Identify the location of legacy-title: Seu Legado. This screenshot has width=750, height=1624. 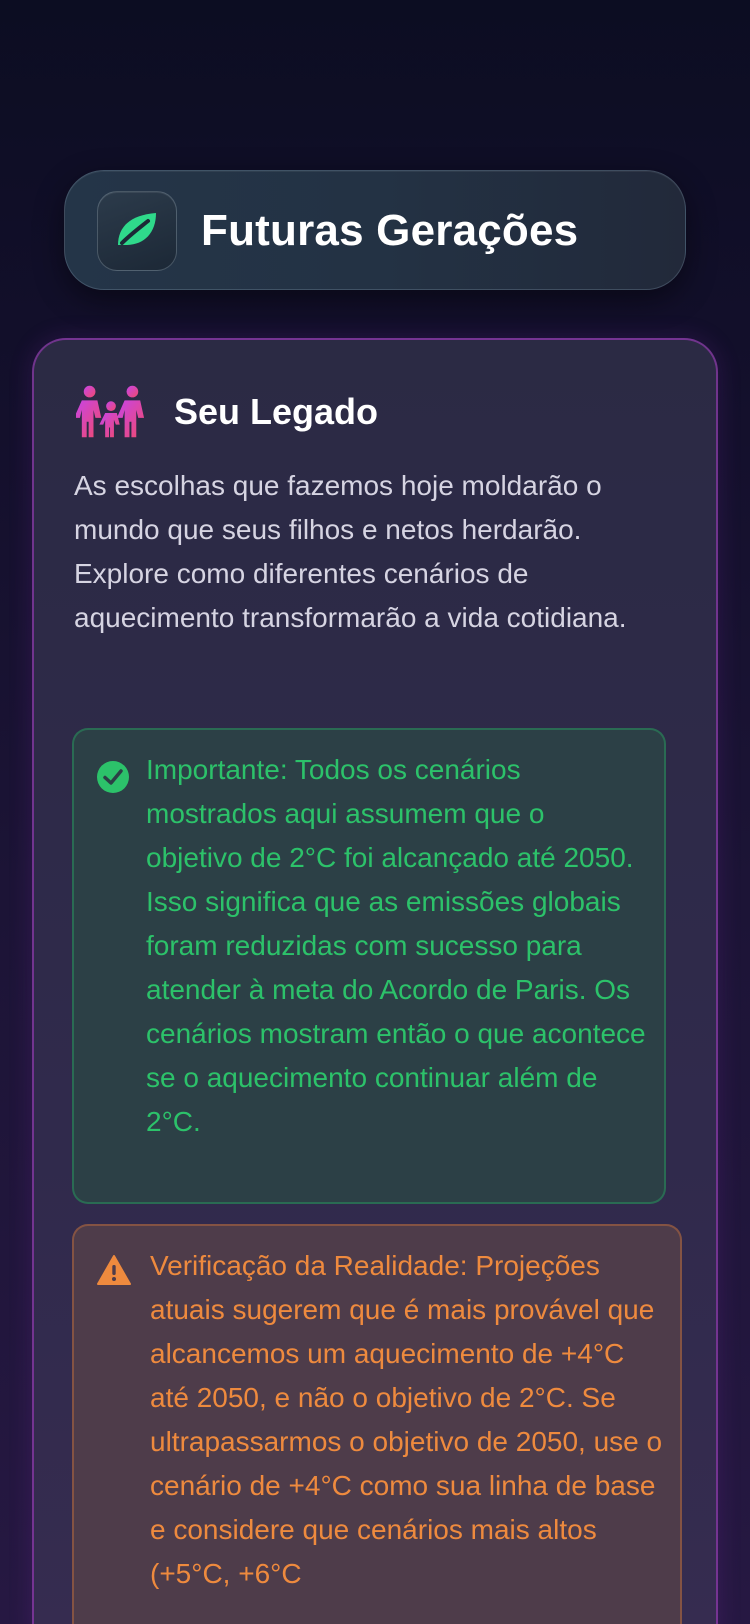
(276, 411).